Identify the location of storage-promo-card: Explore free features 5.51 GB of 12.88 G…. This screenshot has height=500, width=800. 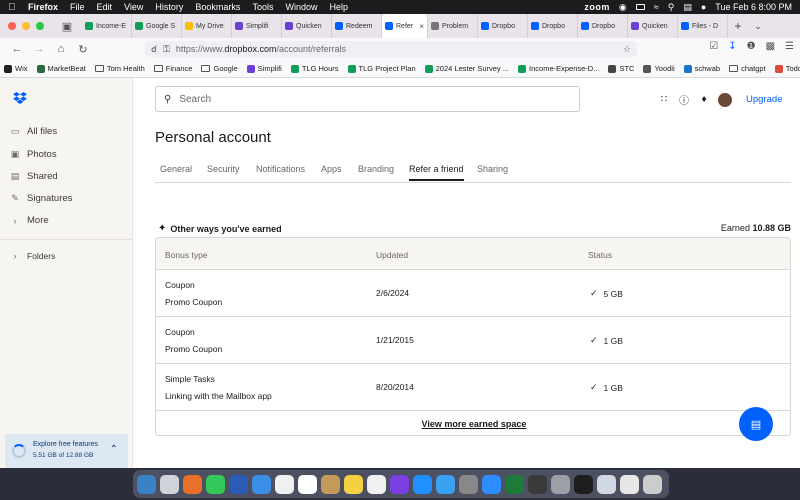
(66, 451).